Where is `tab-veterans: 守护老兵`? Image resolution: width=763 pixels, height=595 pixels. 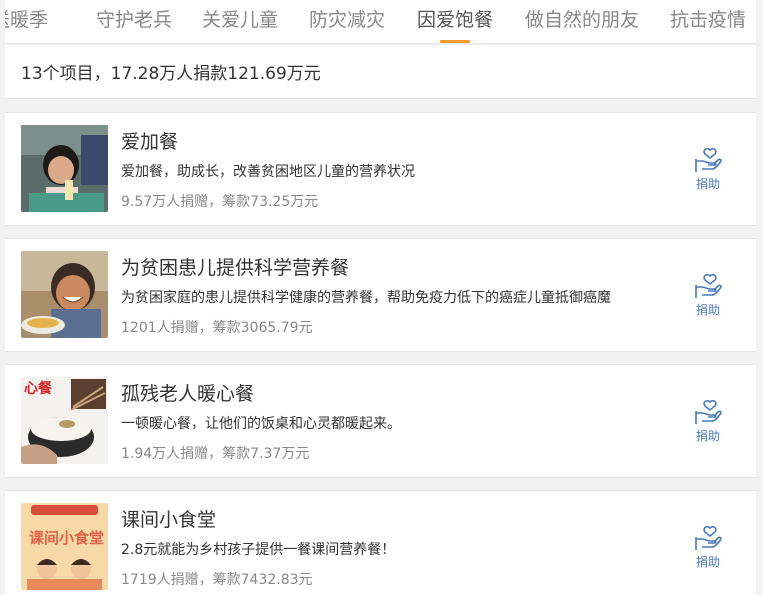 tab-veterans: 守护老兵 is located at coordinates (134, 18).